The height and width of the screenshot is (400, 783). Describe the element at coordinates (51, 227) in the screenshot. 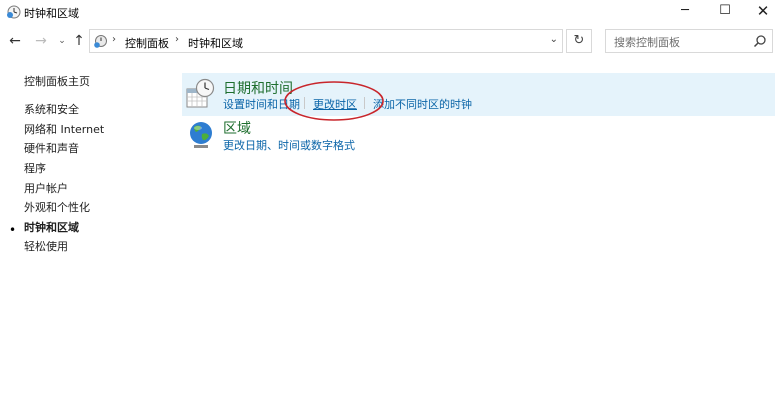

I see `sidebar-item-clock-region: 时钟和区域` at that location.